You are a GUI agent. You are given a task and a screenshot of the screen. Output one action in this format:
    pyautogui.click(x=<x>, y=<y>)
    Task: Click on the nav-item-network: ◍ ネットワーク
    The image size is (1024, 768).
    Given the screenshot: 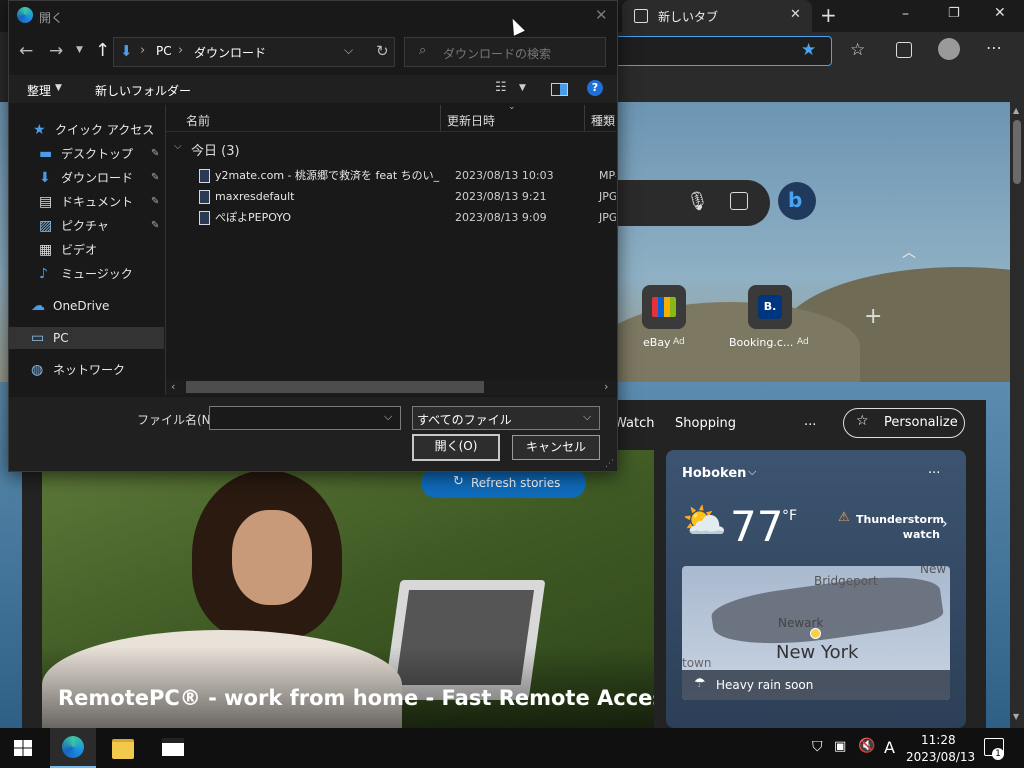 What is the action you would take?
    pyautogui.click(x=86, y=370)
    